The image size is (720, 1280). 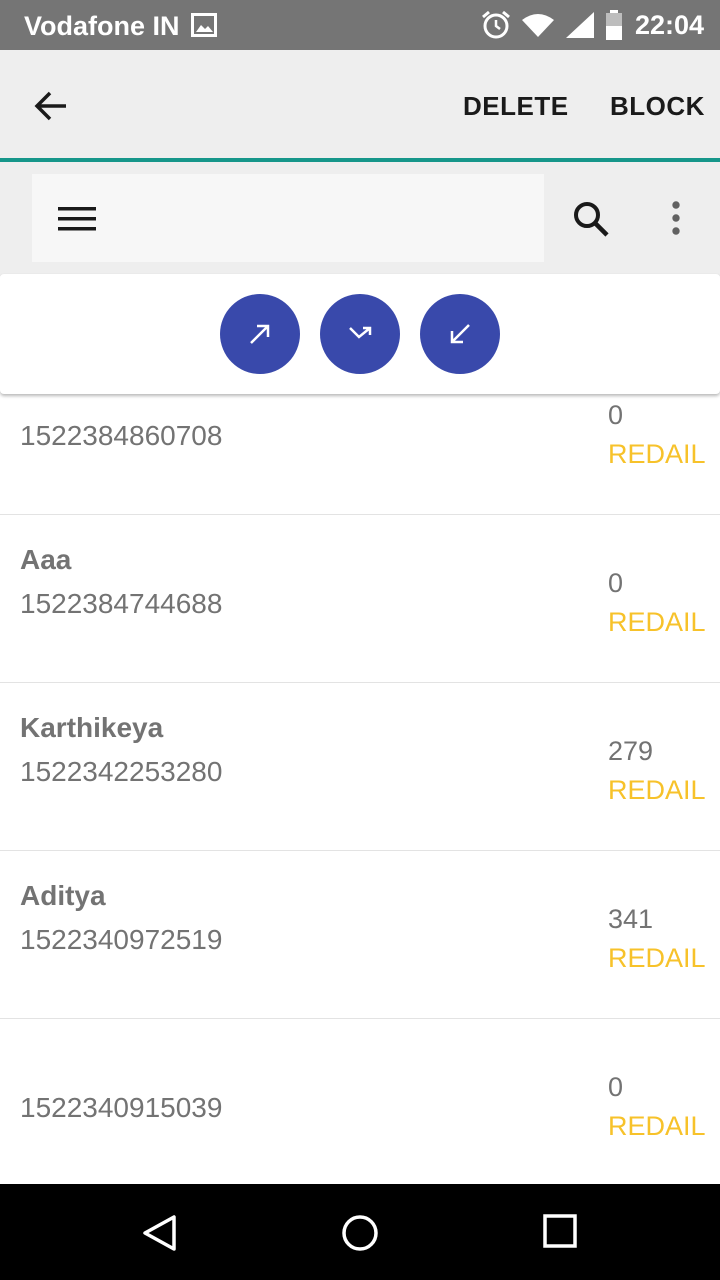 What do you see at coordinates (657, 106) in the screenshot?
I see `block-button: BLOCK` at bounding box center [657, 106].